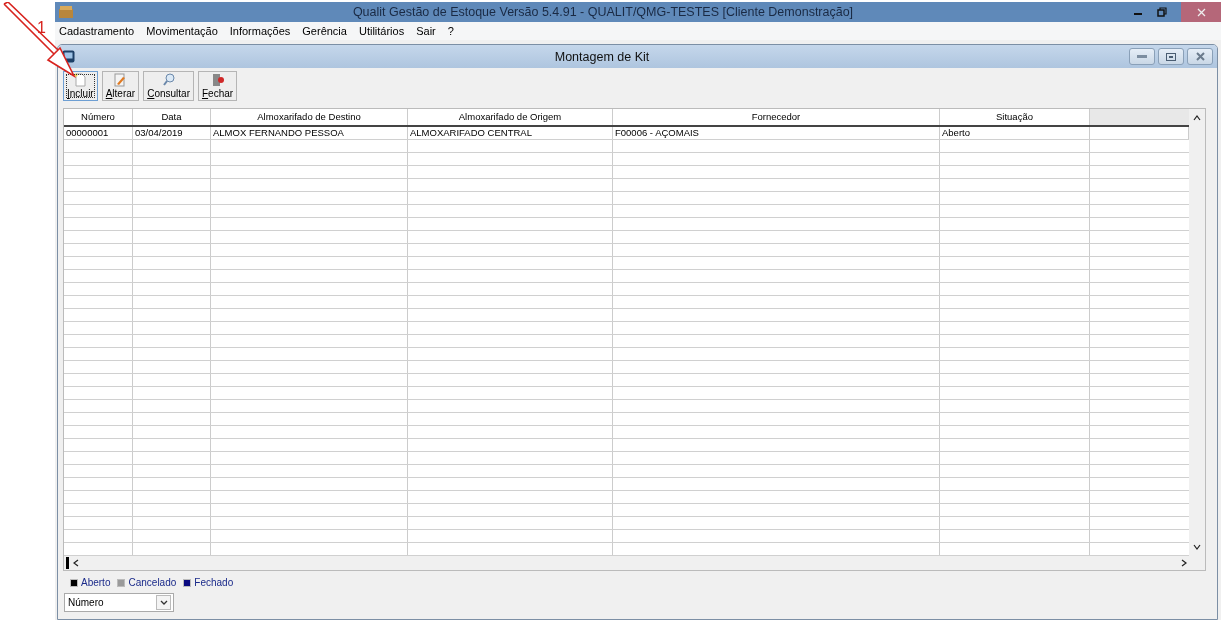  Describe the element at coordinates (1197, 547) in the screenshot. I see `scroll-down-icon` at that location.